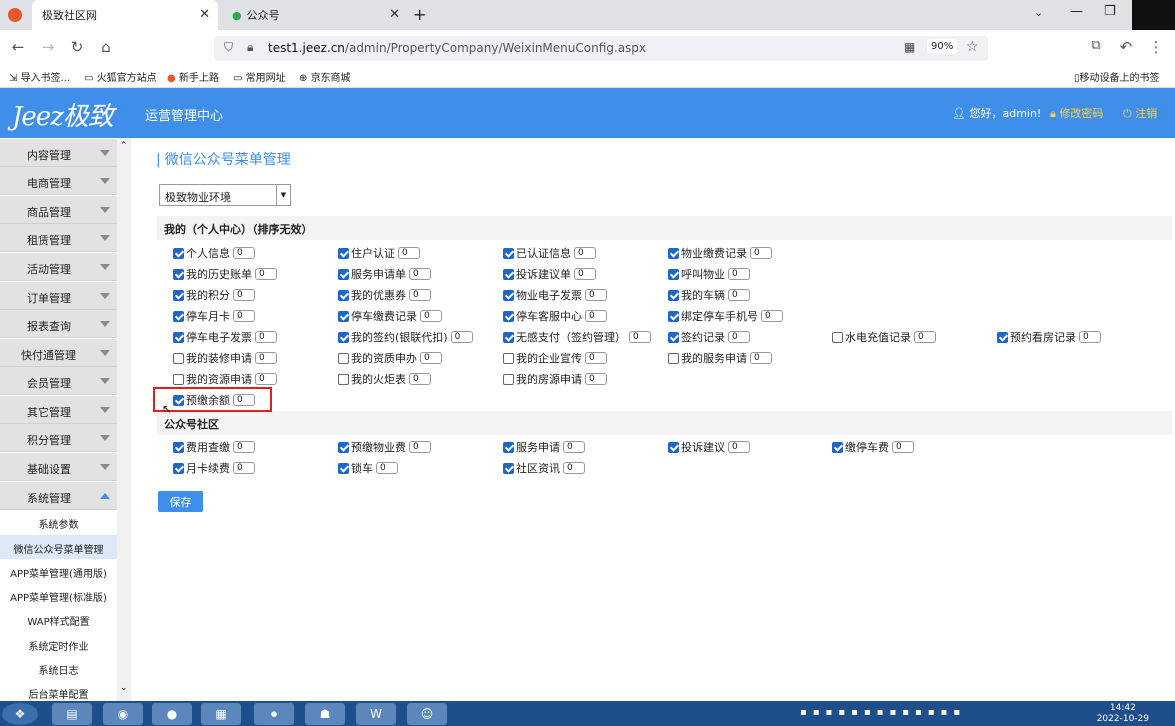  Describe the element at coordinates (180, 501) in the screenshot. I see `save-button: 保存` at that location.